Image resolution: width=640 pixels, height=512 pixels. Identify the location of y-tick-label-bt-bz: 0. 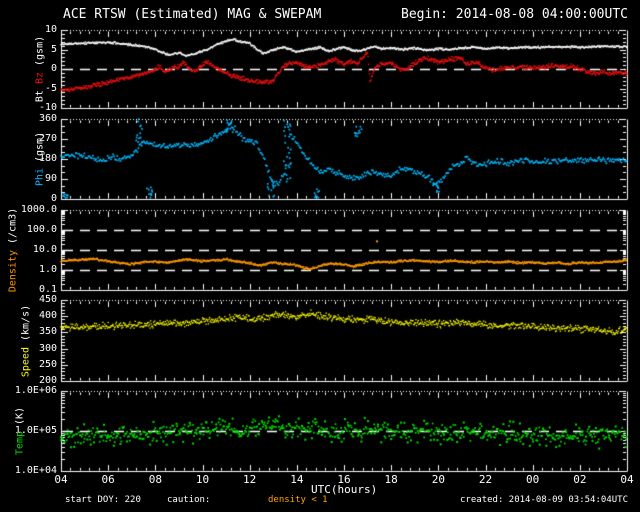
(53, 68).